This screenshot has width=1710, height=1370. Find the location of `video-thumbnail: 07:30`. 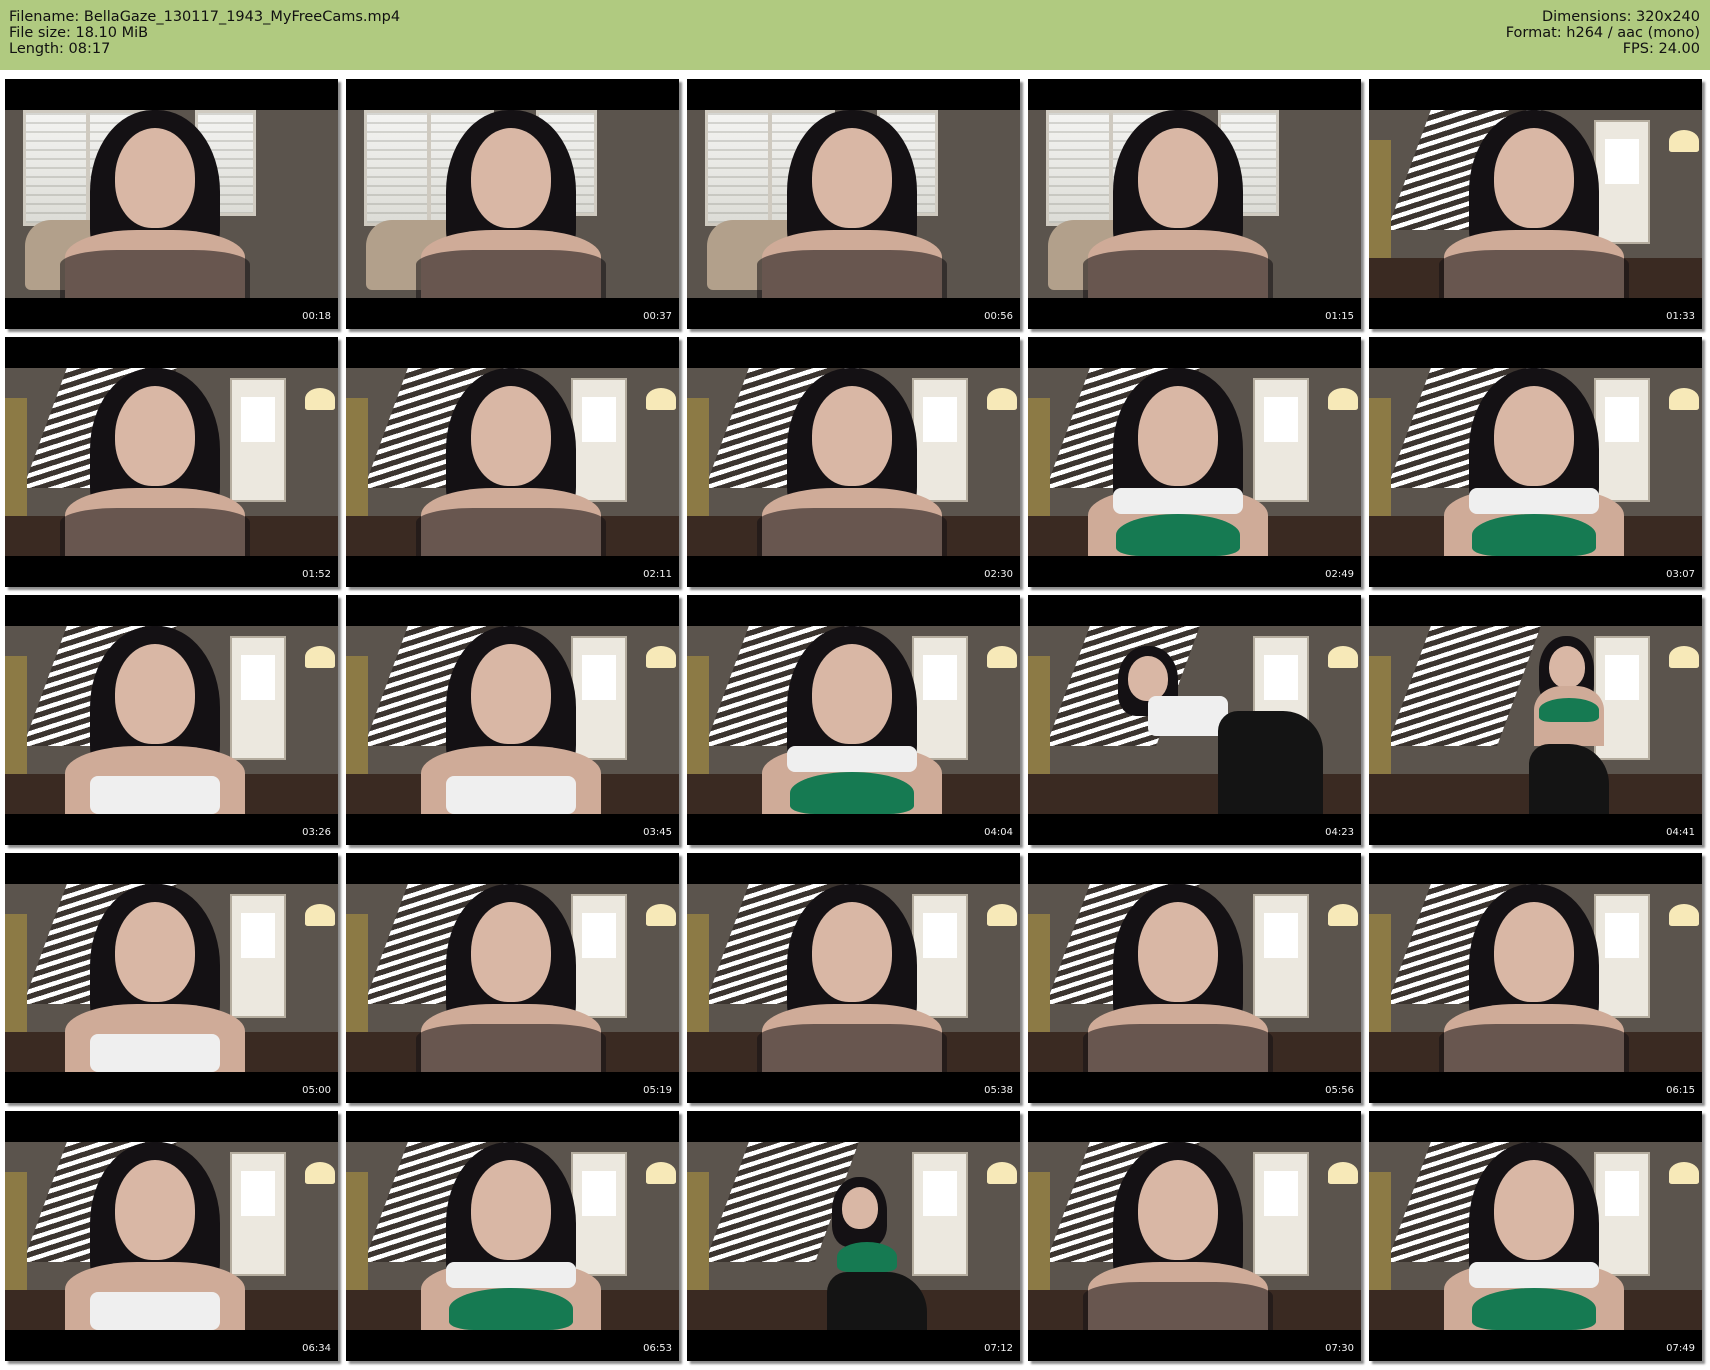

video-thumbnail: 07:30 is located at coordinates (1194, 1236).